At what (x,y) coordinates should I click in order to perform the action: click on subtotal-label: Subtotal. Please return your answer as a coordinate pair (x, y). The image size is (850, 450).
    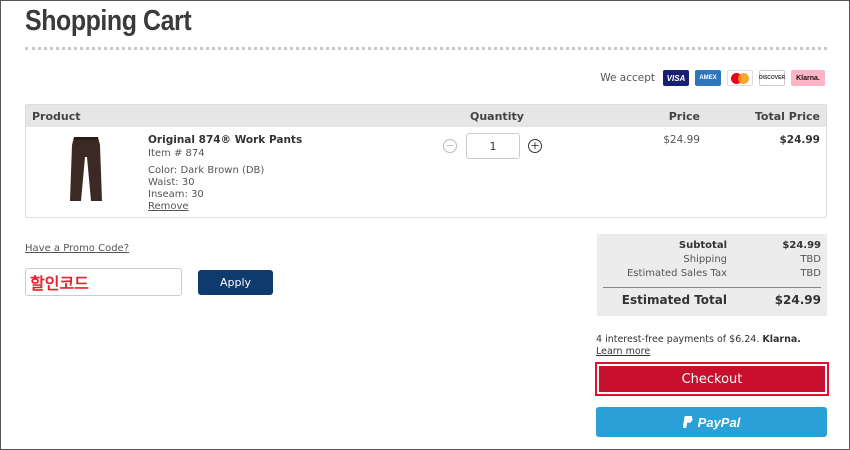
    Looking at the image, I should click on (702, 245).